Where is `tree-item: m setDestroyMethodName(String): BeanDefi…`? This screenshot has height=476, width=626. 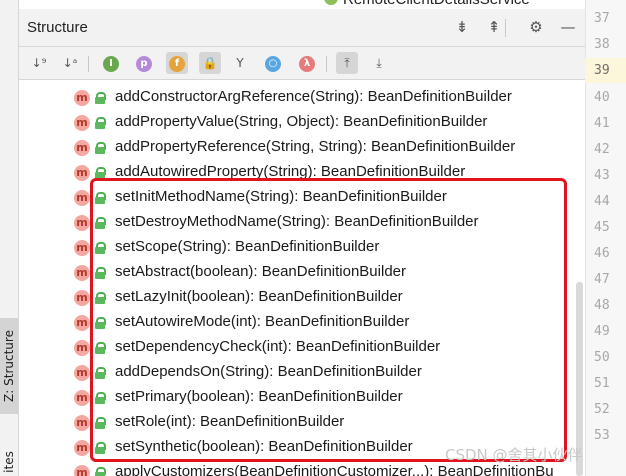 tree-item: m setDestroyMethodName(String): BeanDefi… is located at coordinates (302, 222).